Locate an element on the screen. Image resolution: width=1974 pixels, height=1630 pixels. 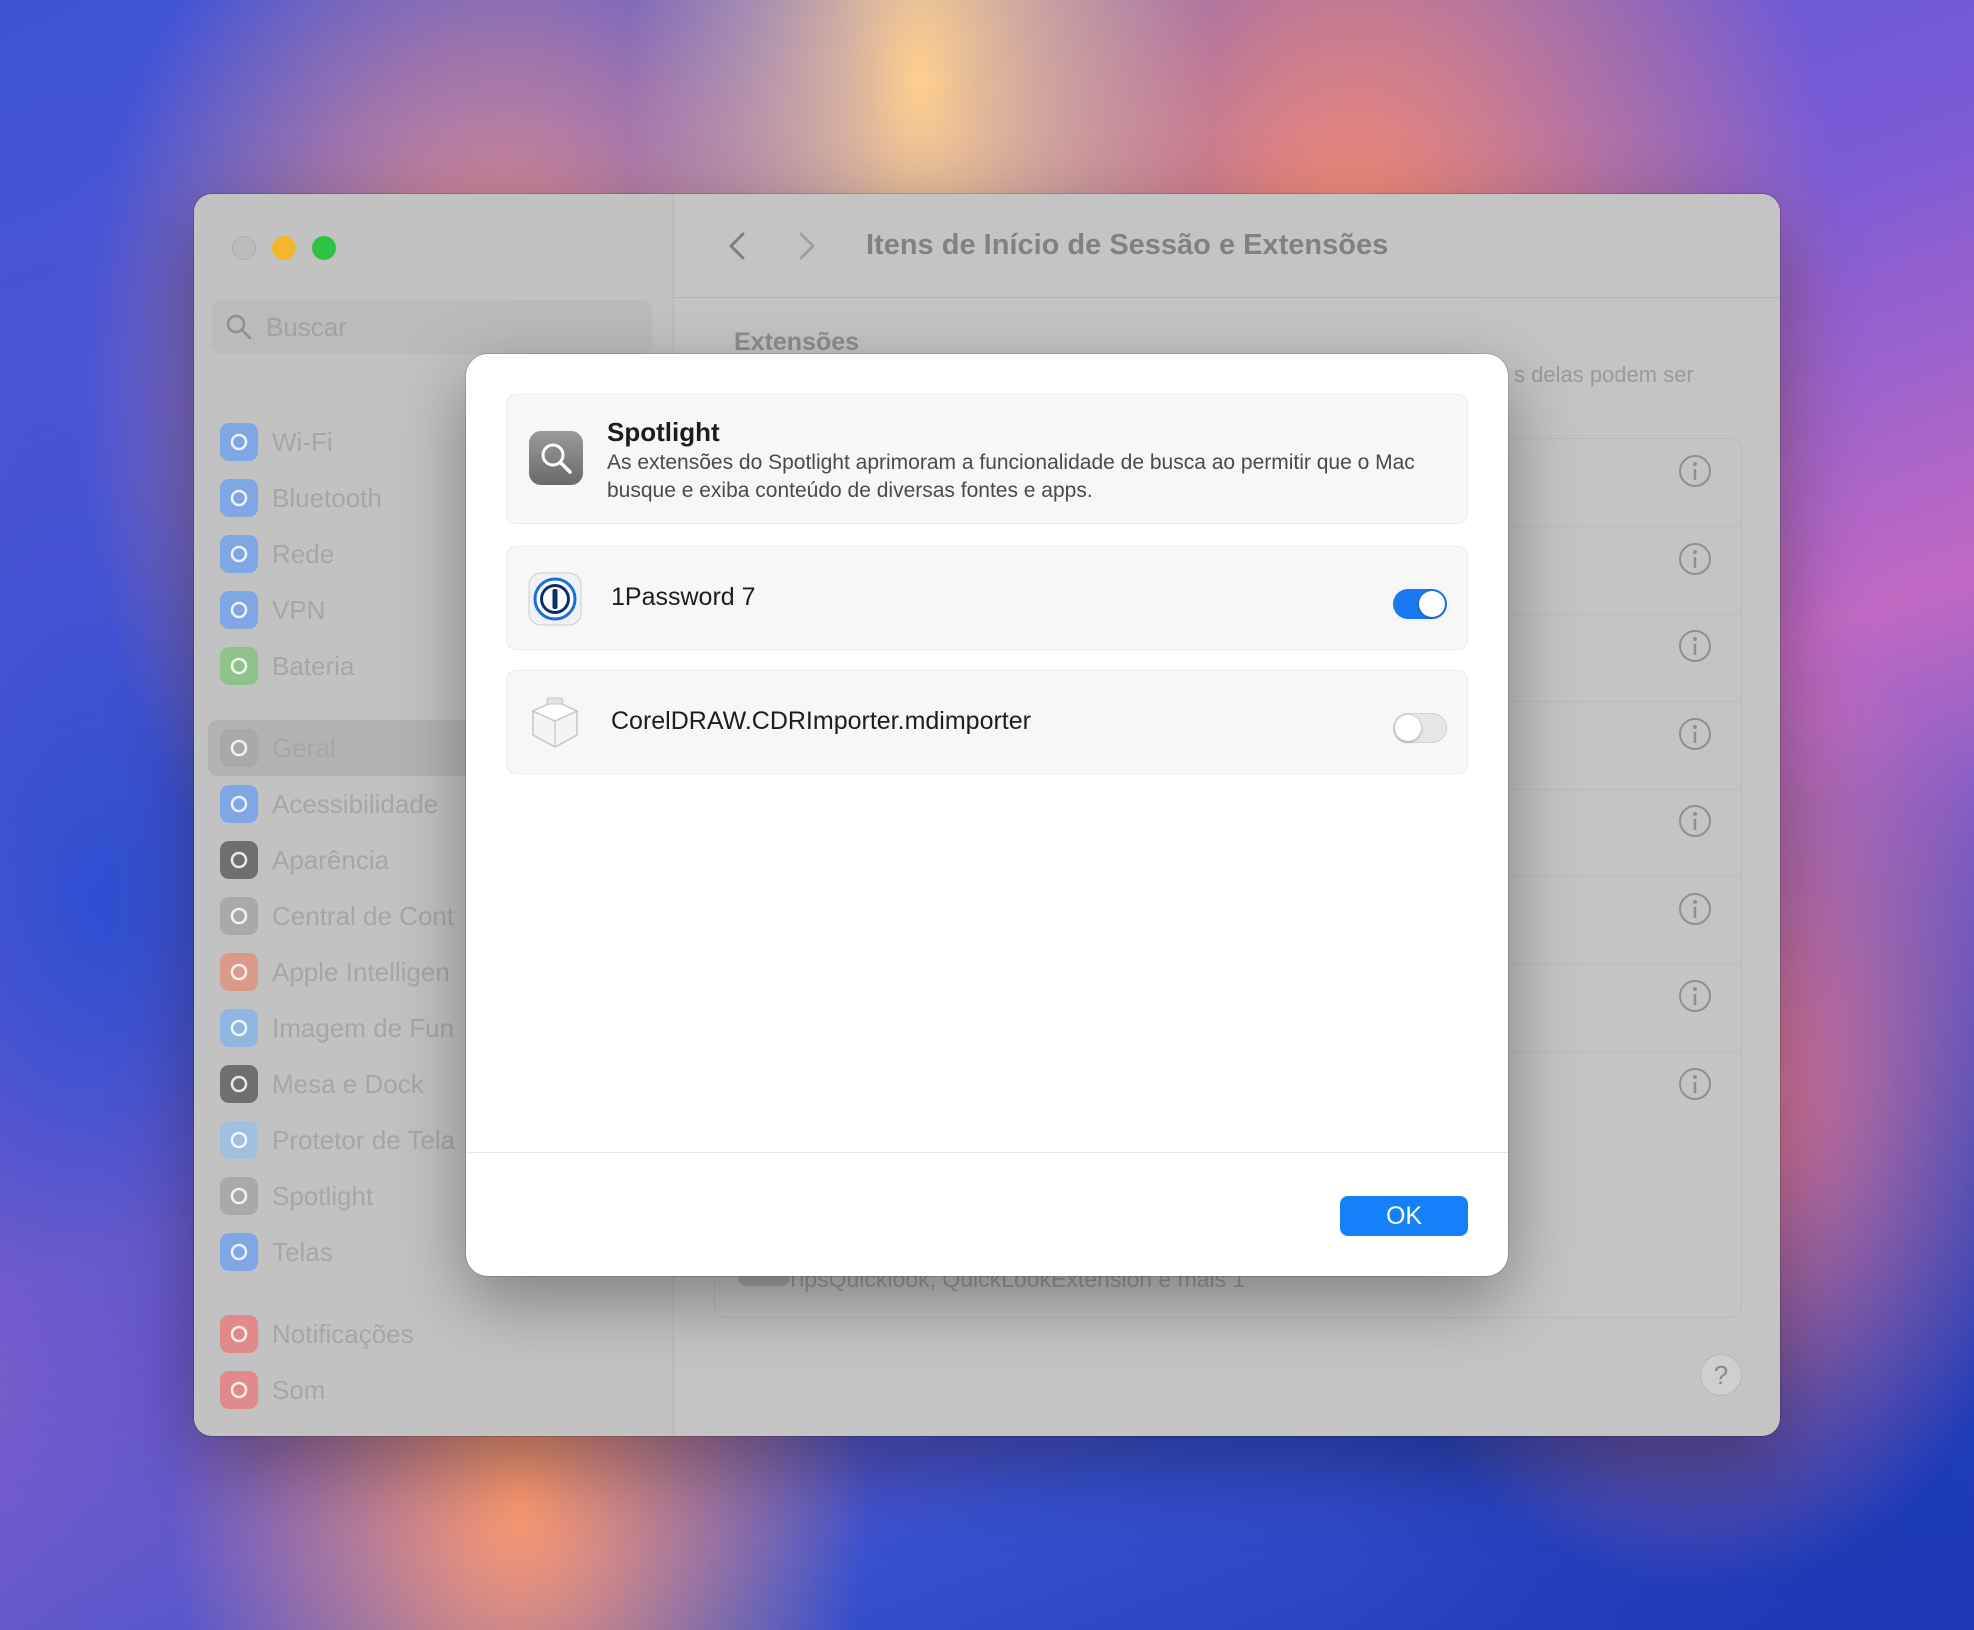
toolbar: Itens de Início de Sessão e Extensões is located at coordinates (1227, 246).